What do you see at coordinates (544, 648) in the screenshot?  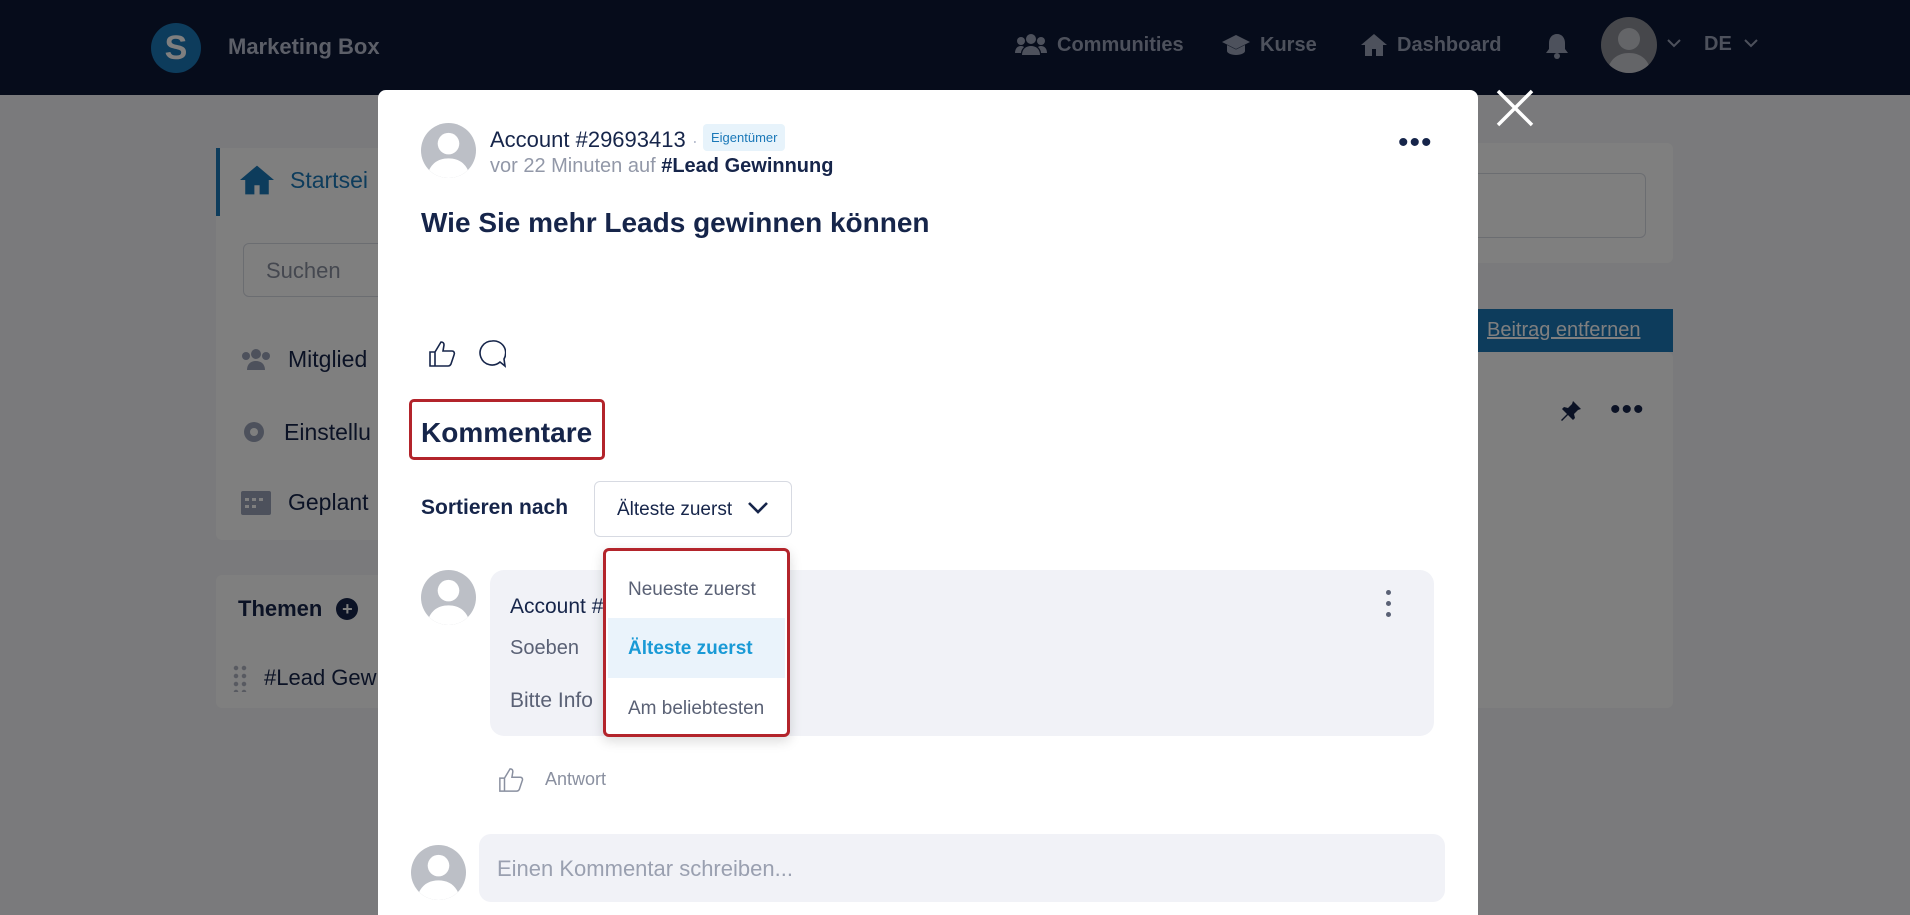 I see `comment-time: Soeben` at bounding box center [544, 648].